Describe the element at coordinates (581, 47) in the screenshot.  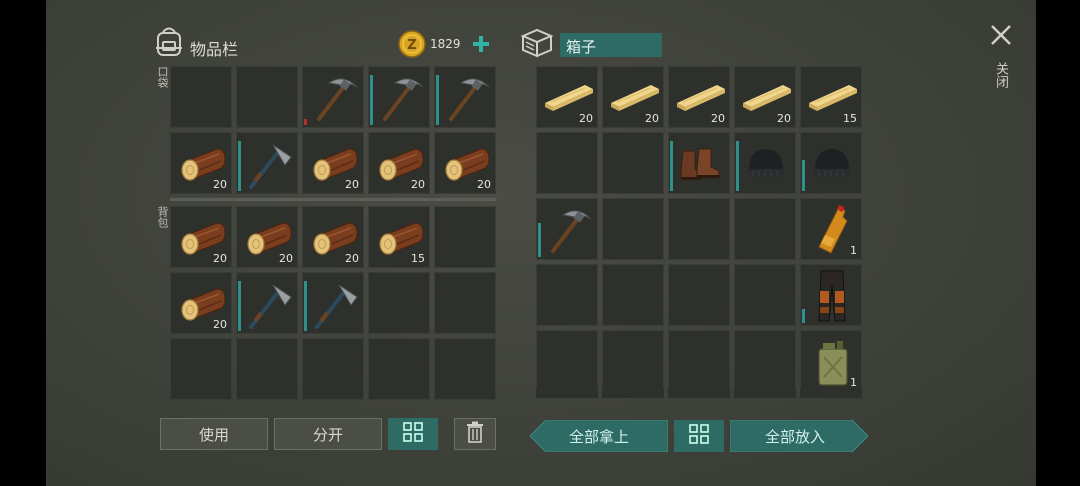
I see `chest-title: 箱子` at that location.